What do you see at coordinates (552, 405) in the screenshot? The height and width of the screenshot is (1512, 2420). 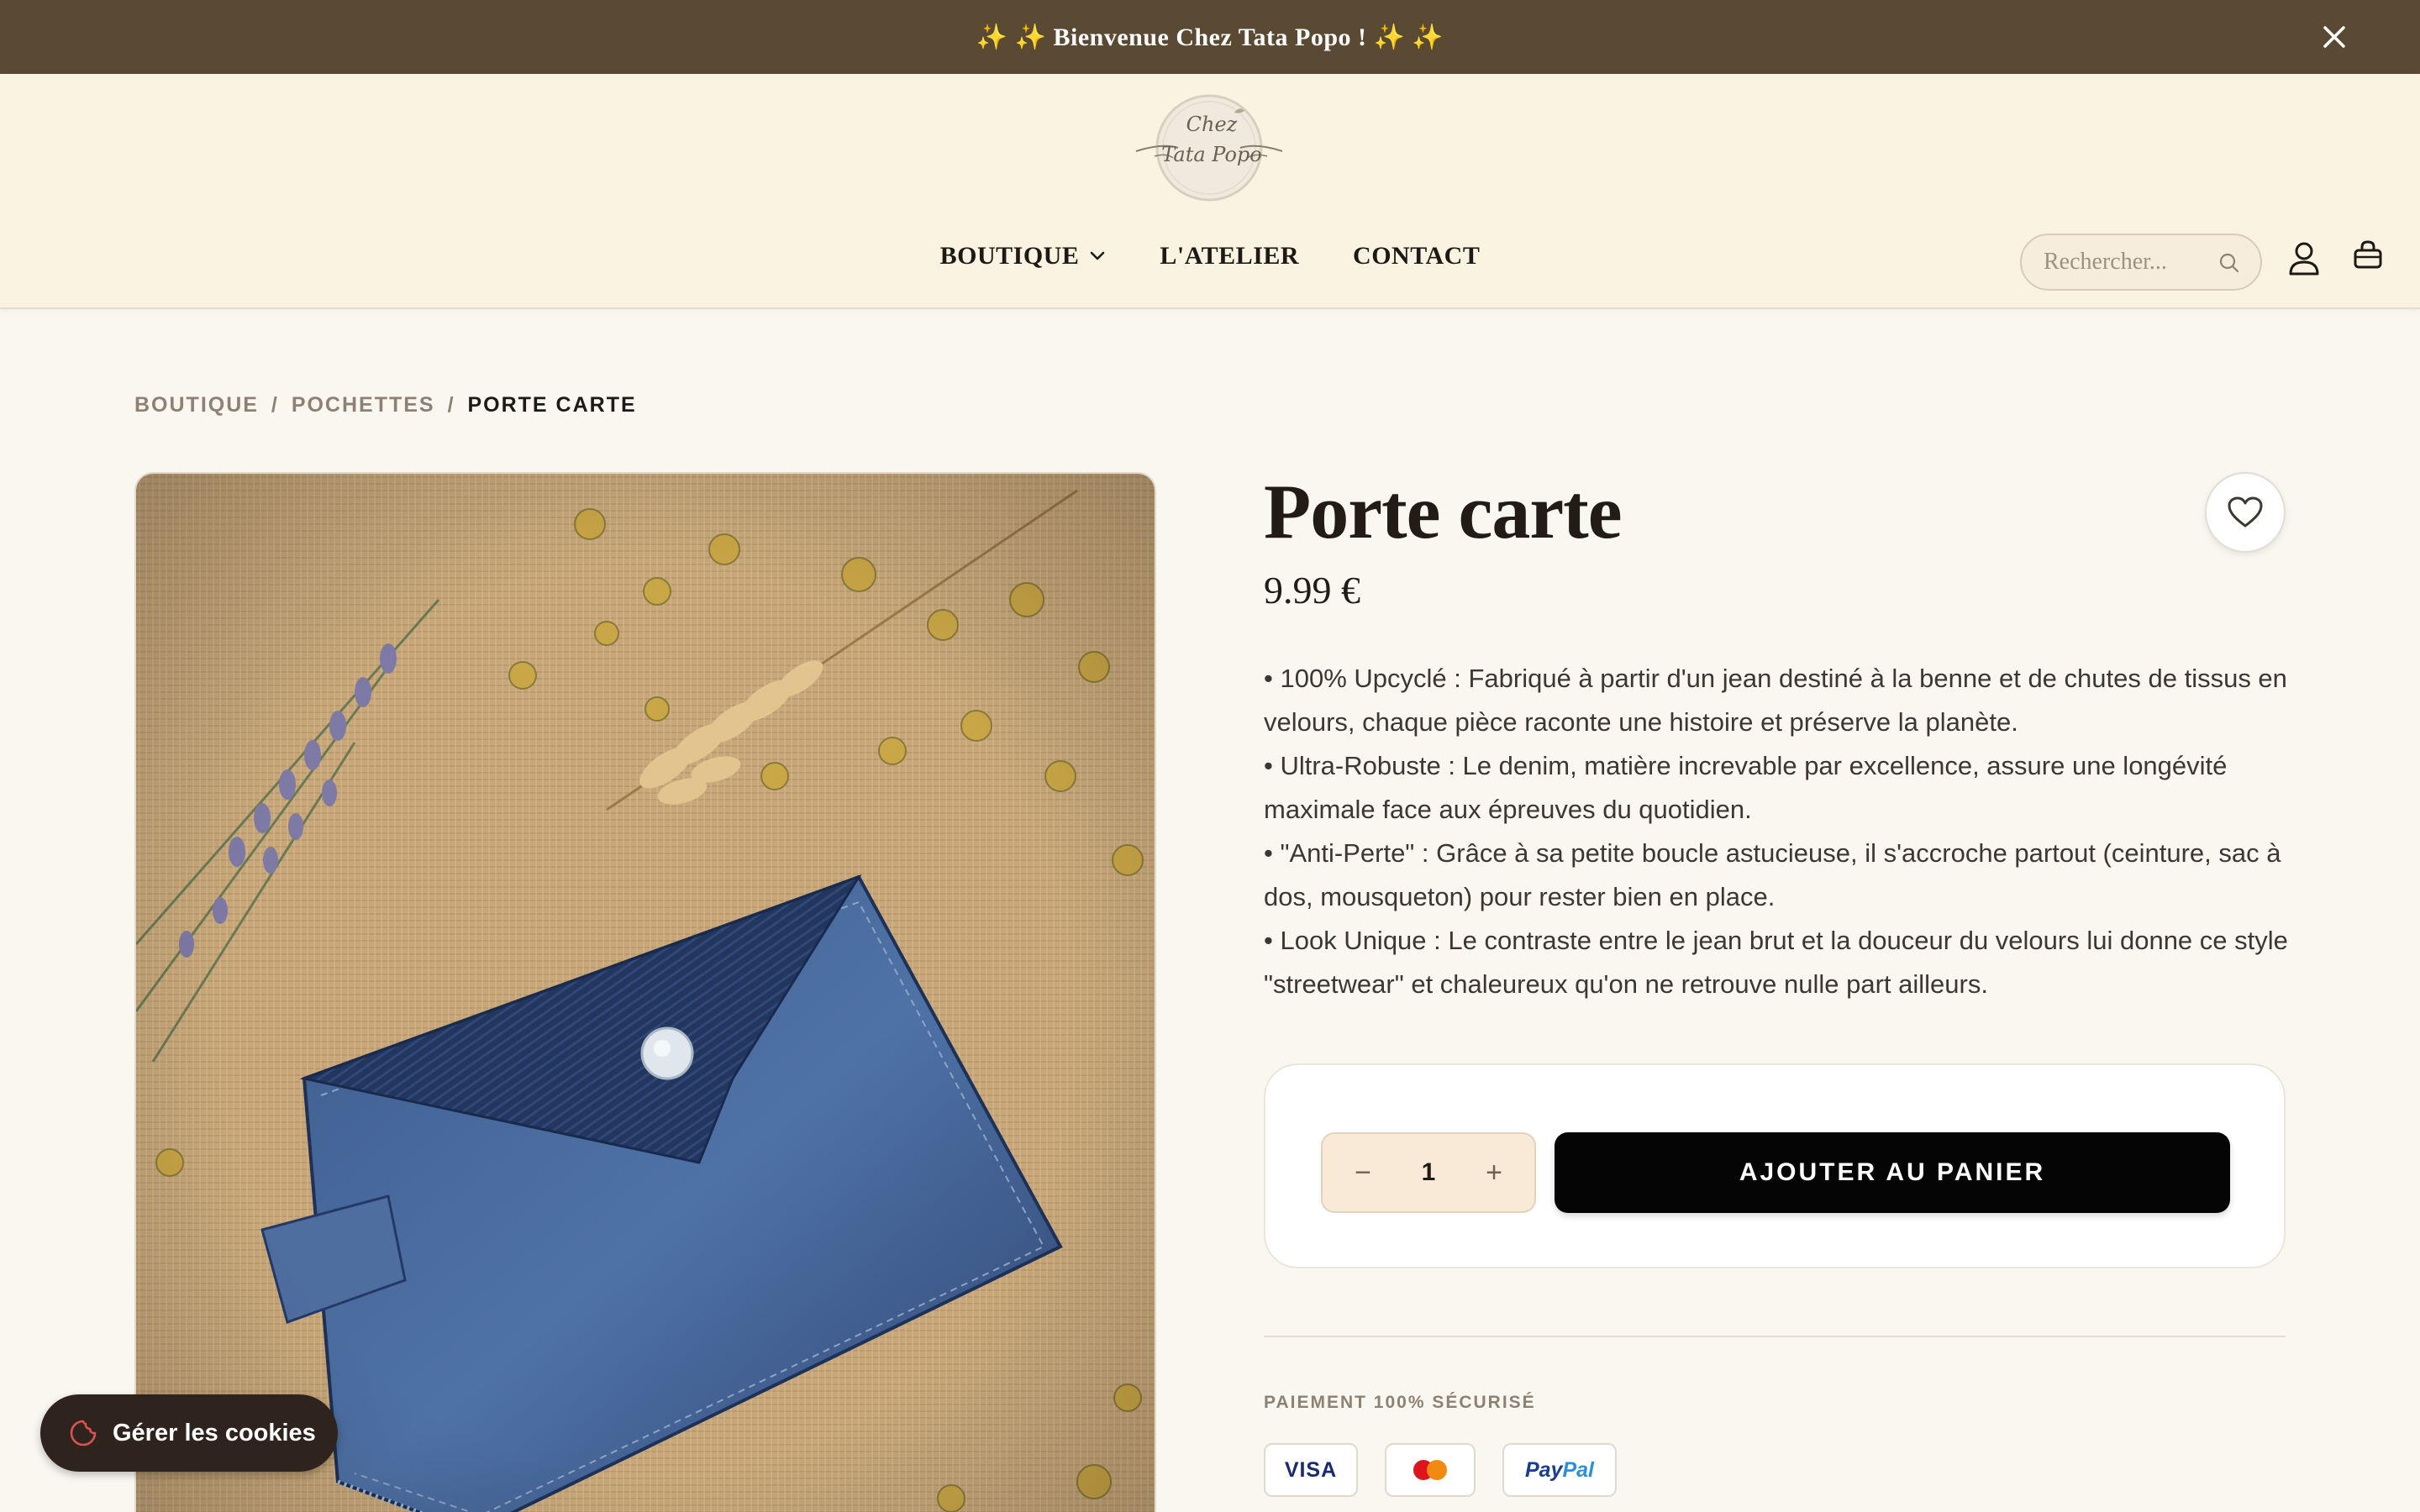 I see `breadcrumb-current: PORTE CARTE` at bounding box center [552, 405].